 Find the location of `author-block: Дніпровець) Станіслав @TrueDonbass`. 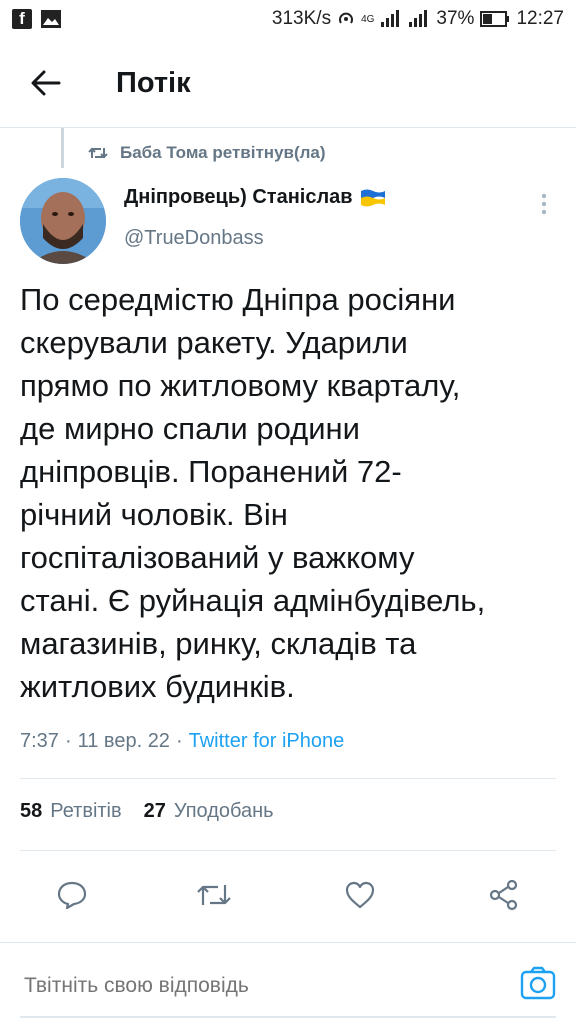

author-block: Дніпровець) Станіслав @TrueDonbass is located at coordinates (255, 218).